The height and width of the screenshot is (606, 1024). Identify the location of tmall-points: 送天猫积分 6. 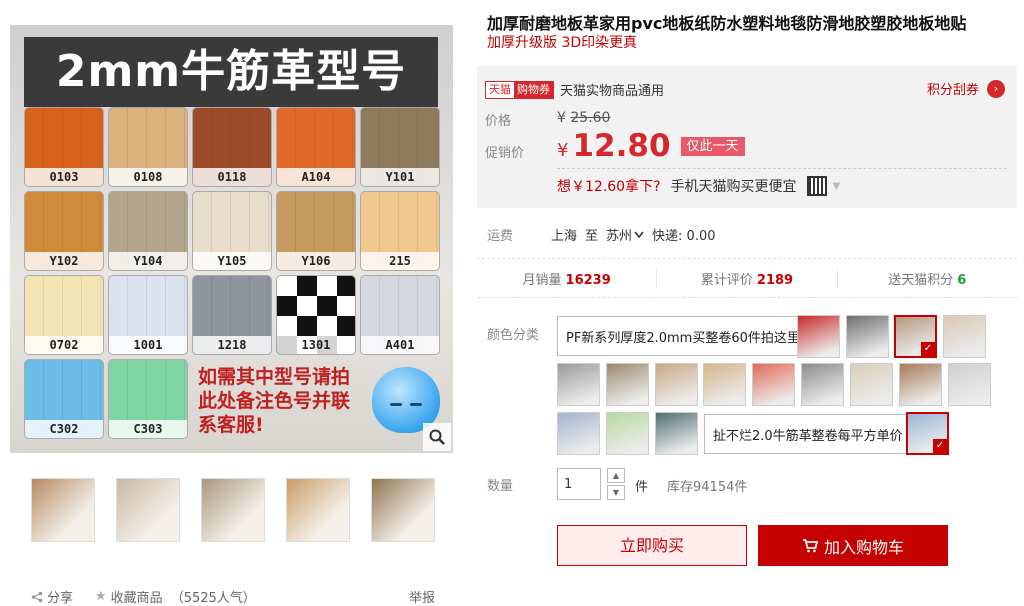
(927, 278).